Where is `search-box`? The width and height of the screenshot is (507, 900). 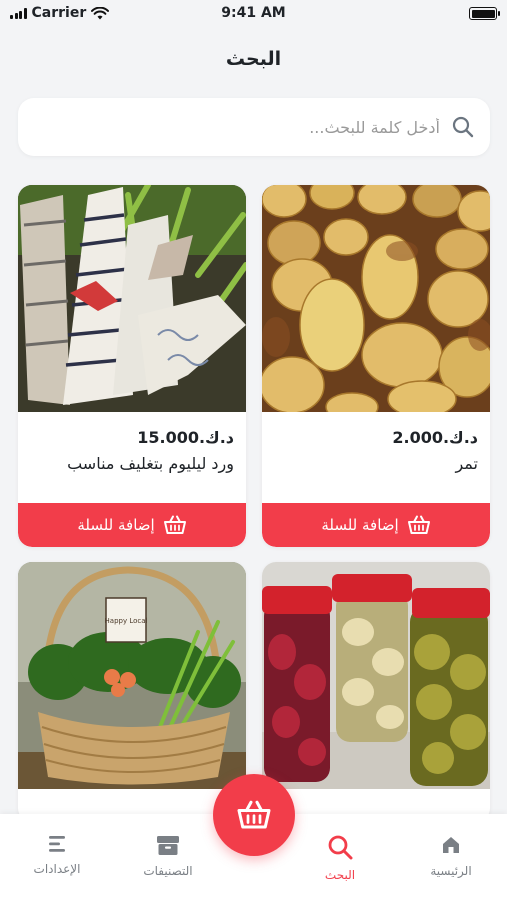
search-box is located at coordinates (254, 127).